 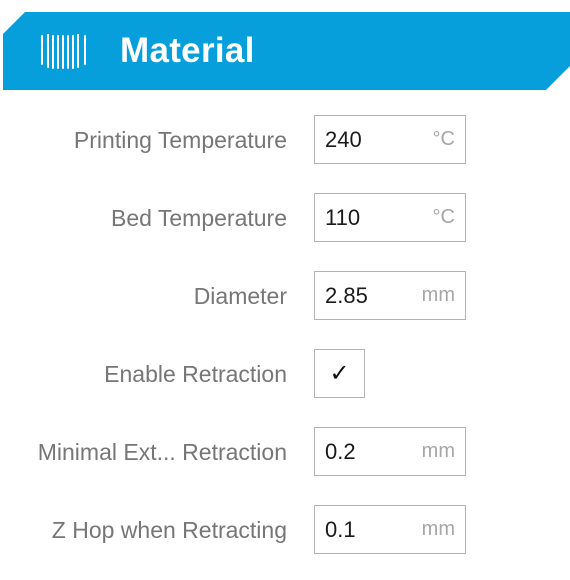 What do you see at coordinates (240, 296) in the screenshot?
I see `setting-label: Diameter` at bounding box center [240, 296].